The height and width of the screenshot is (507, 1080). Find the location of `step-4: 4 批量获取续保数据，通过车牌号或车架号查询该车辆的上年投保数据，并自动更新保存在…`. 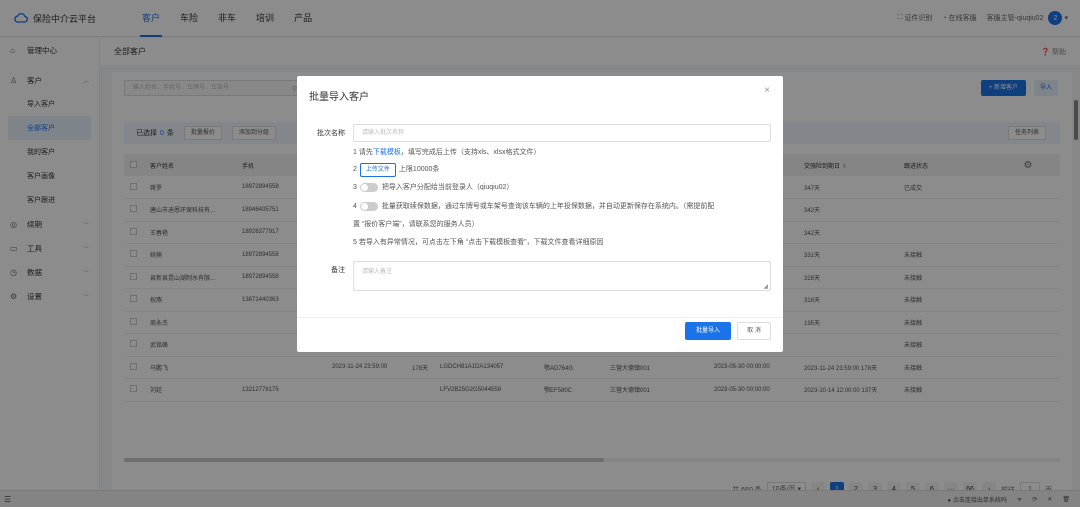

step-4: 4 批量获取续保数据，通过车牌号或车架号查询该车辆的上年投保数据，并自动更新保存在… is located at coordinates (534, 206).